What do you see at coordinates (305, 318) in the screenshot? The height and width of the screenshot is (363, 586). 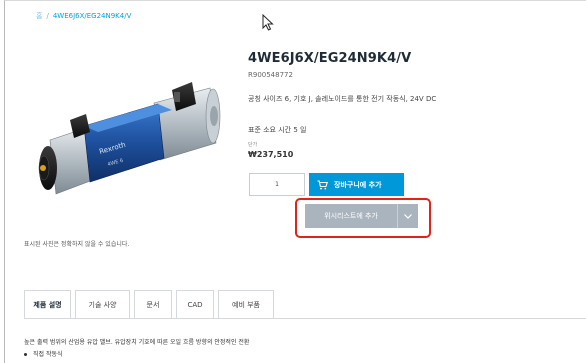 I see `tabs-divider` at bounding box center [305, 318].